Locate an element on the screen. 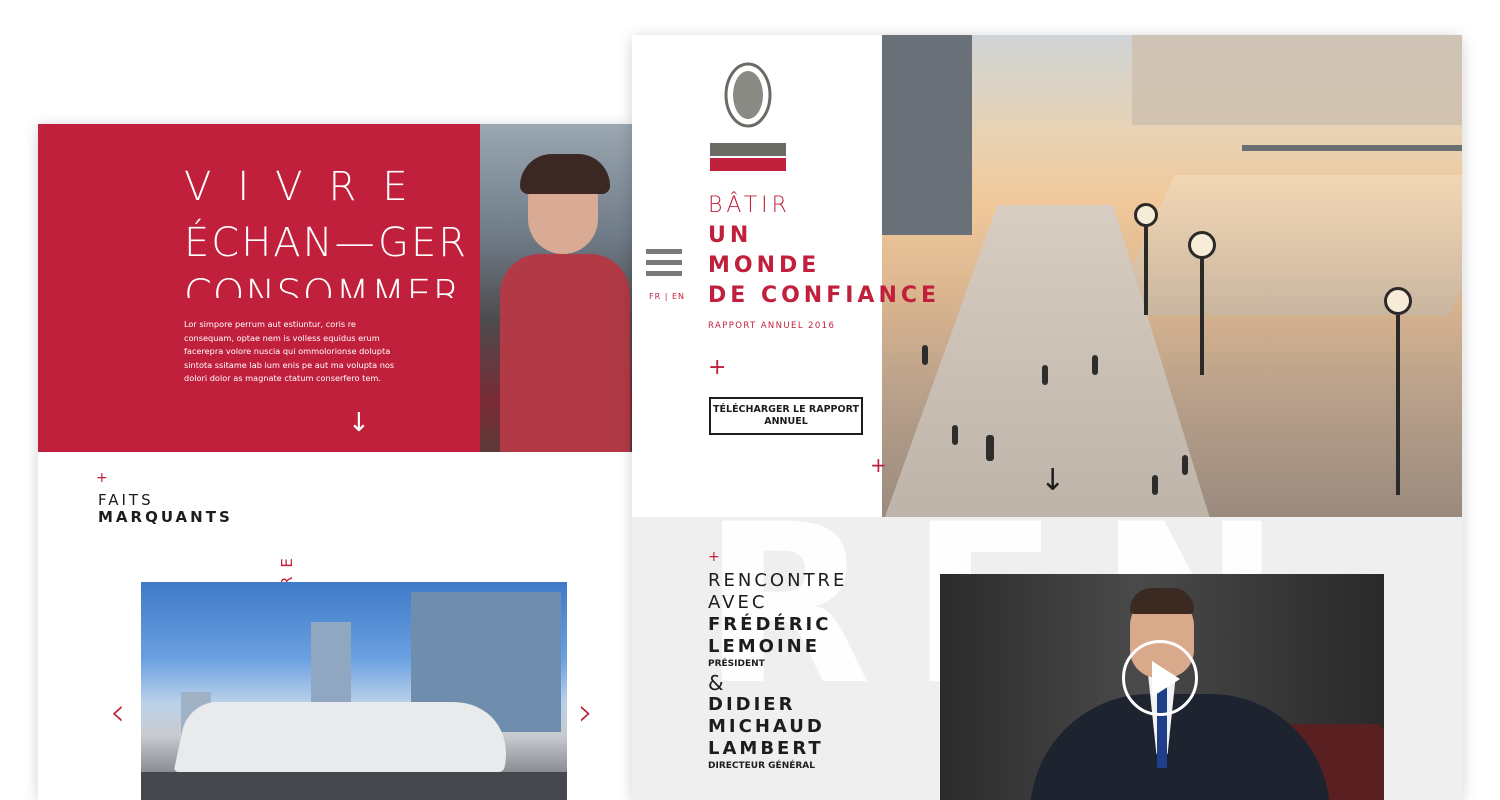  section-title-light: FAITS is located at coordinates (126, 500).